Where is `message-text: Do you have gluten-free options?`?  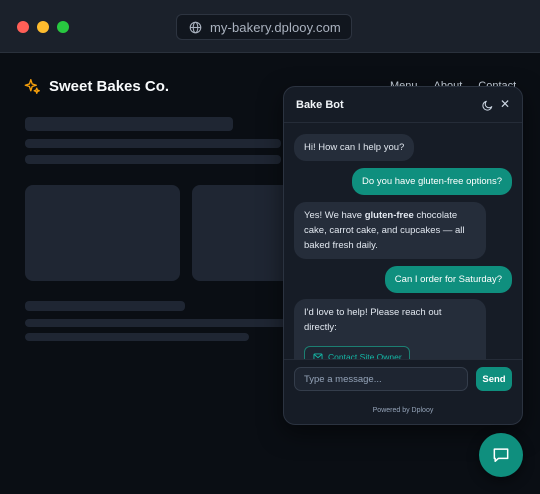
message-text: Do you have gluten-free options? is located at coordinates (432, 181).